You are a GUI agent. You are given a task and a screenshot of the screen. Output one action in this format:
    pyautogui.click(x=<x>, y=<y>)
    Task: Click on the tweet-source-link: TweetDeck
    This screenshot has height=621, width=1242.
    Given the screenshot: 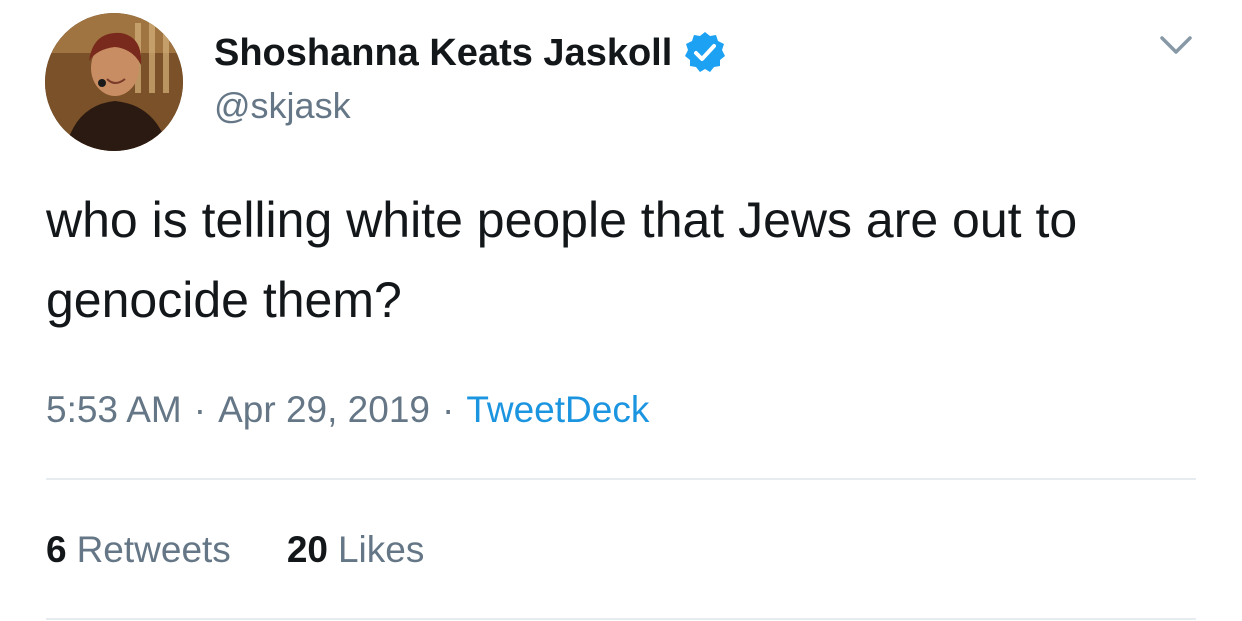 What is the action you would take?
    pyautogui.click(x=557, y=409)
    